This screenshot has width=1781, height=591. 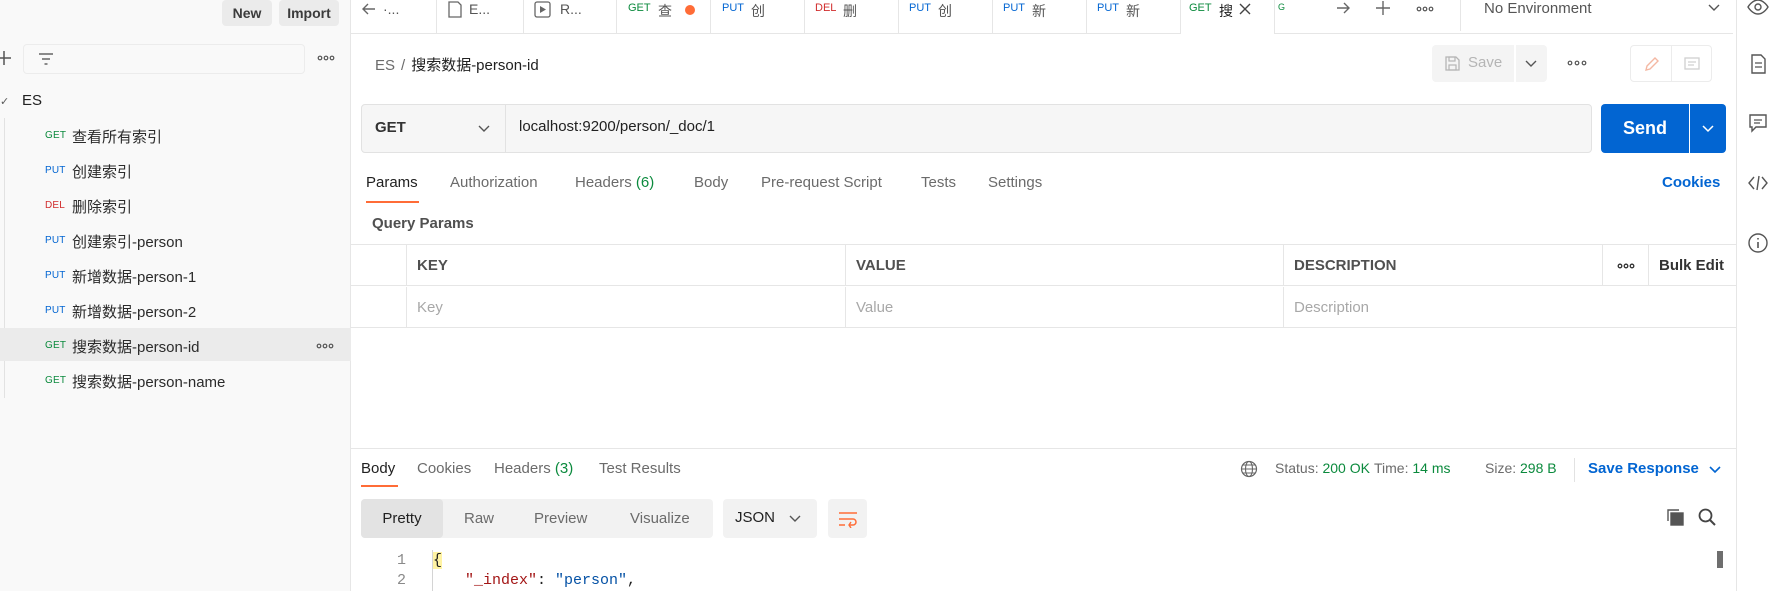 What do you see at coordinates (1015, 182) in the screenshot?
I see `tab-settings: Settings` at bounding box center [1015, 182].